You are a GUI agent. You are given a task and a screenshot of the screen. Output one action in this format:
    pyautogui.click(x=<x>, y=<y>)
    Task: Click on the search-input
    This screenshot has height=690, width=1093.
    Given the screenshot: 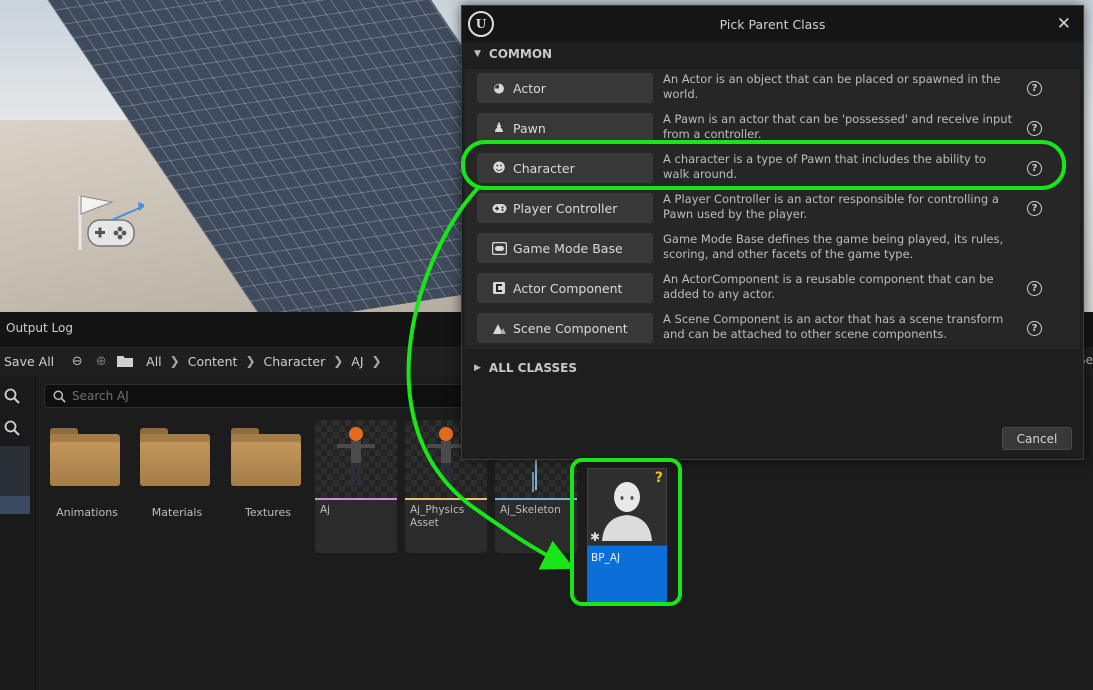 What is the action you would take?
    pyautogui.click(x=262, y=396)
    